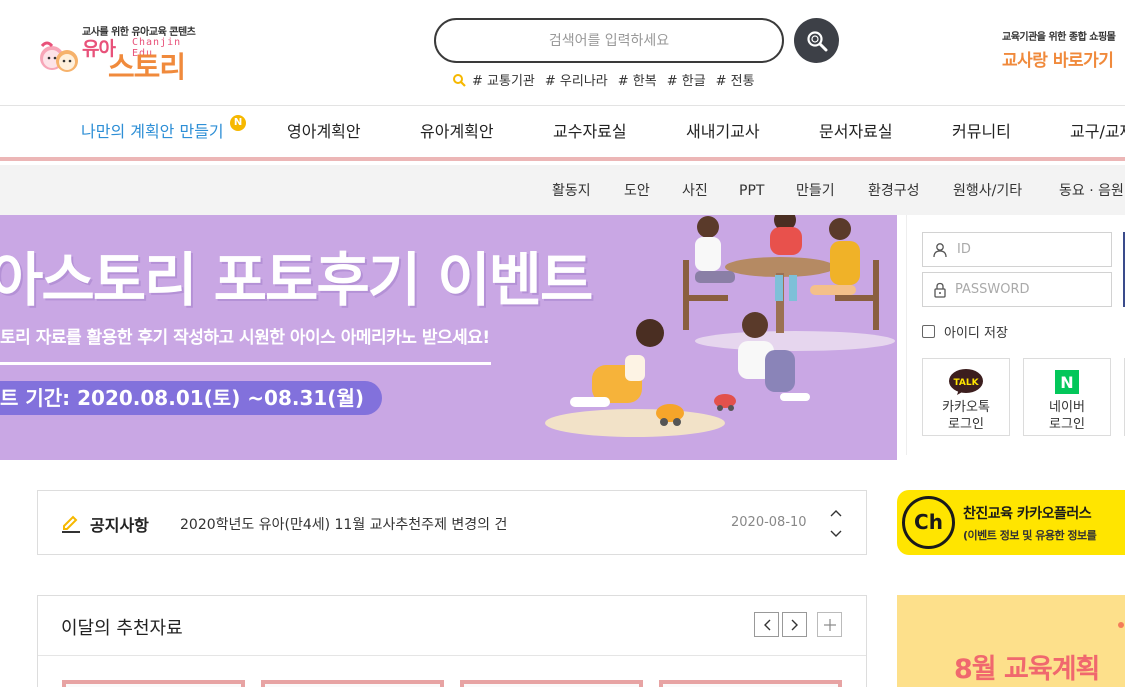 The image size is (1125, 687). I want to click on kakao-channel-icon: Ch, so click(928, 522).